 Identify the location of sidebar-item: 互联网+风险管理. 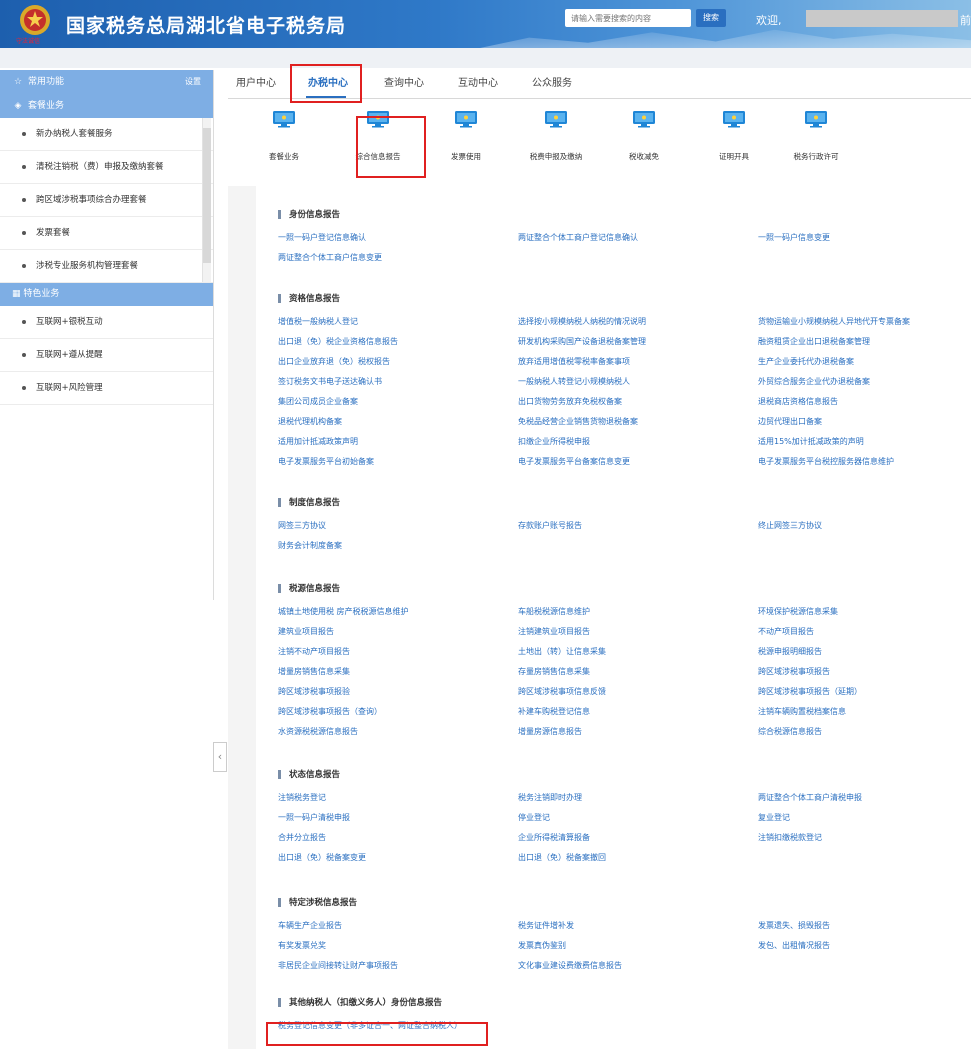
(106, 388).